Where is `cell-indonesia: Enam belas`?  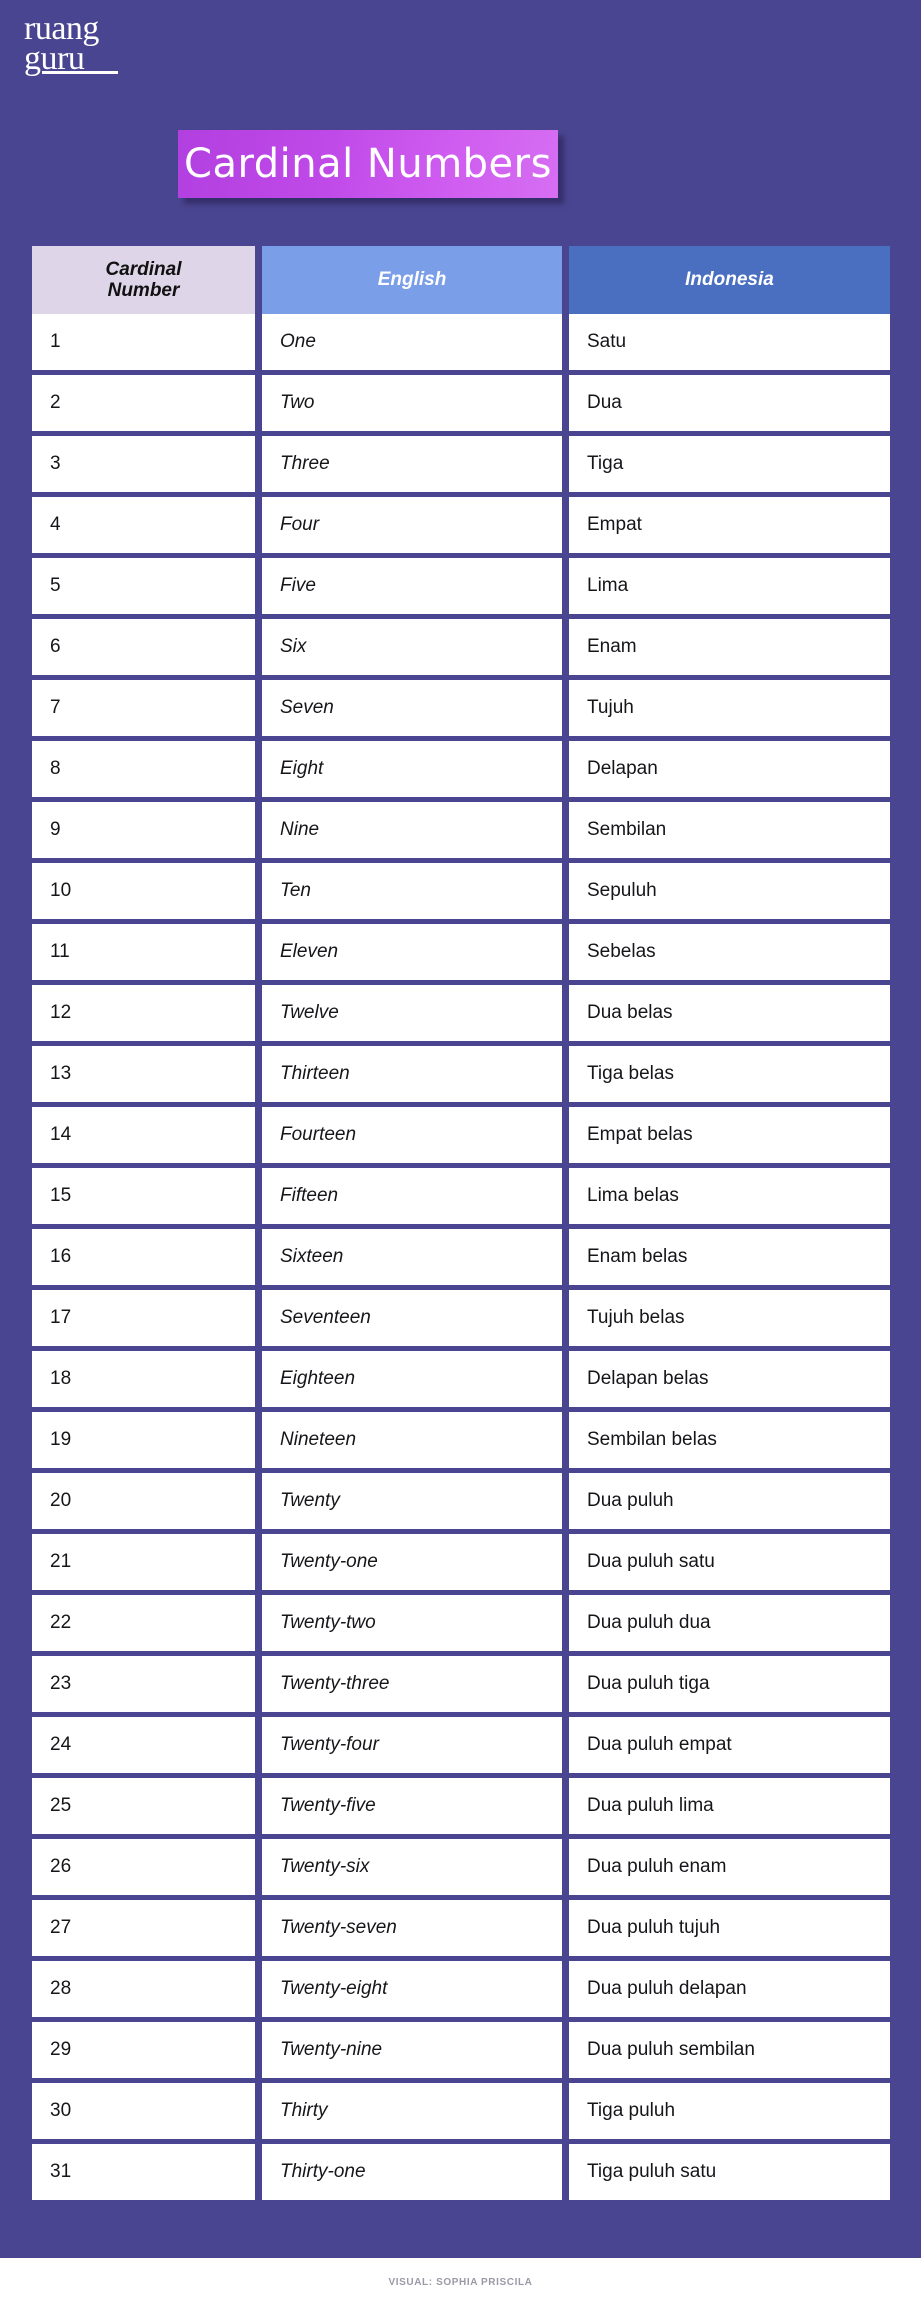
cell-indonesia: Enam belas is located at coordinates (729, 1257).